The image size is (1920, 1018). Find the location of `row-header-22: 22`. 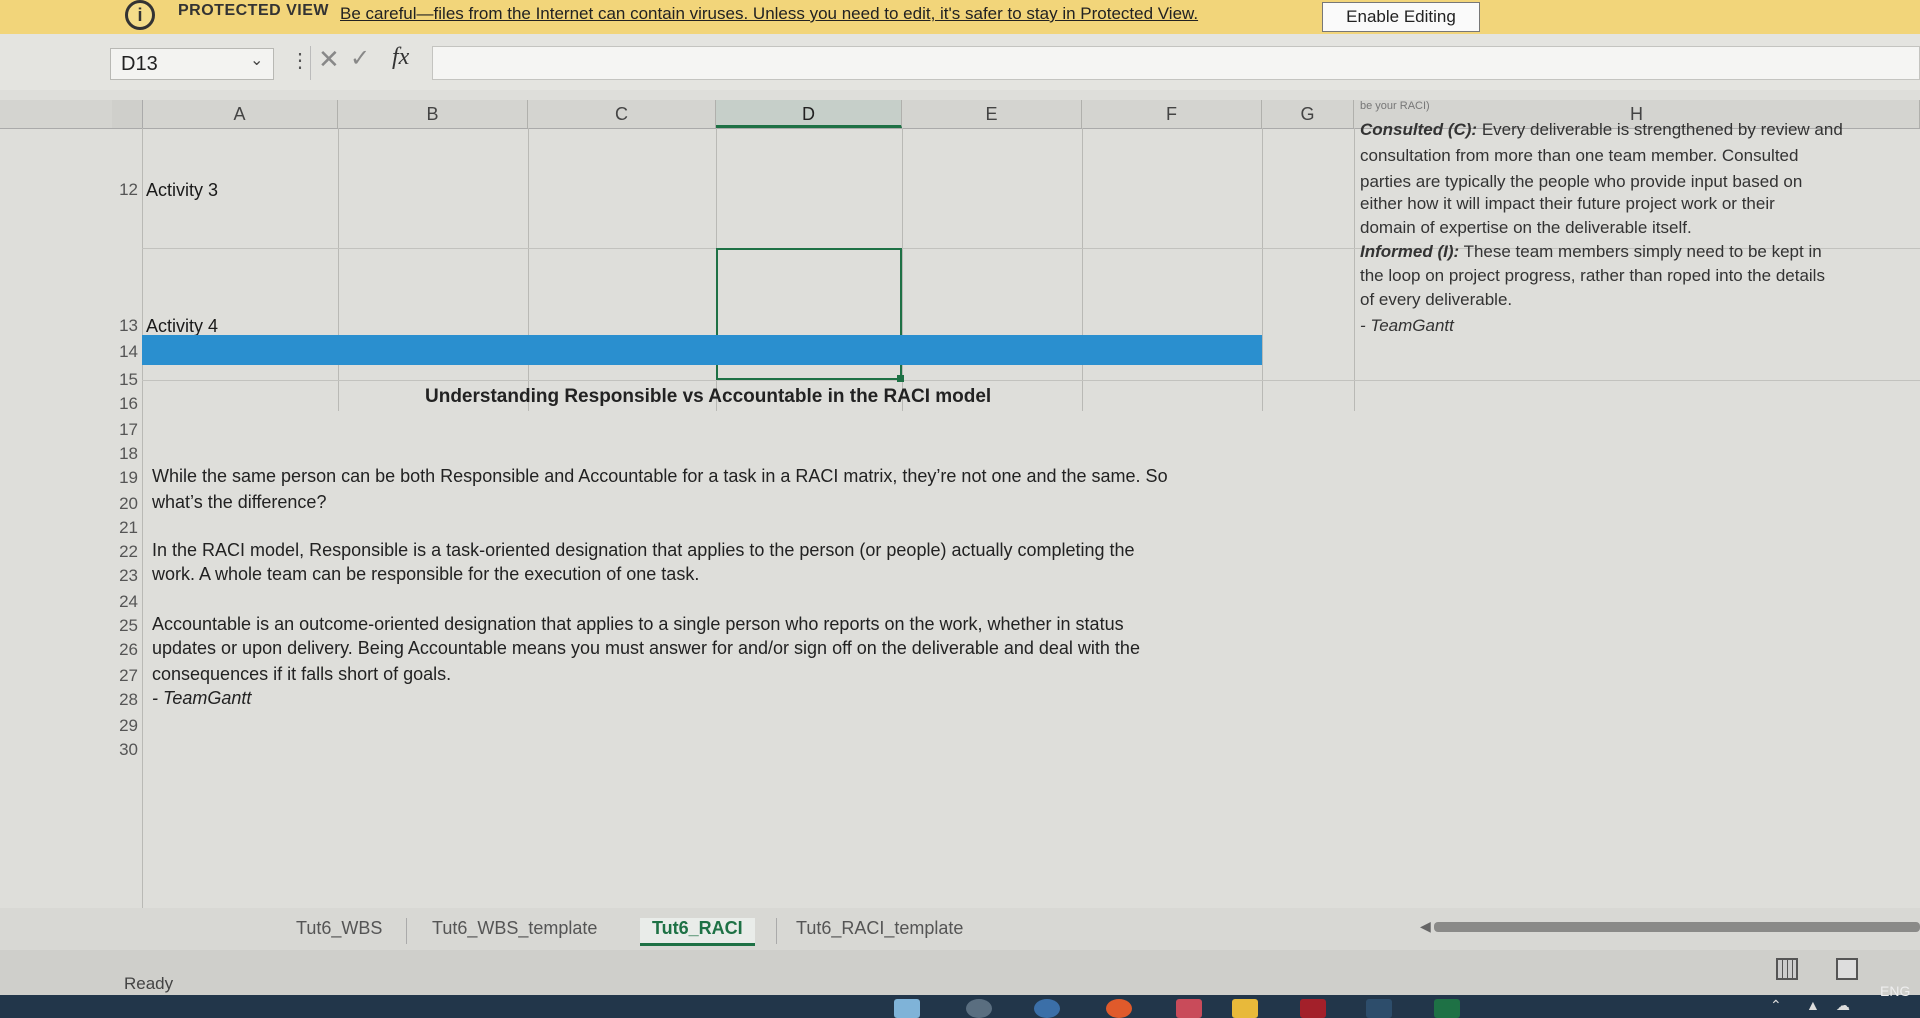

row-header-22: 22 is located at coordinates (123, 552).